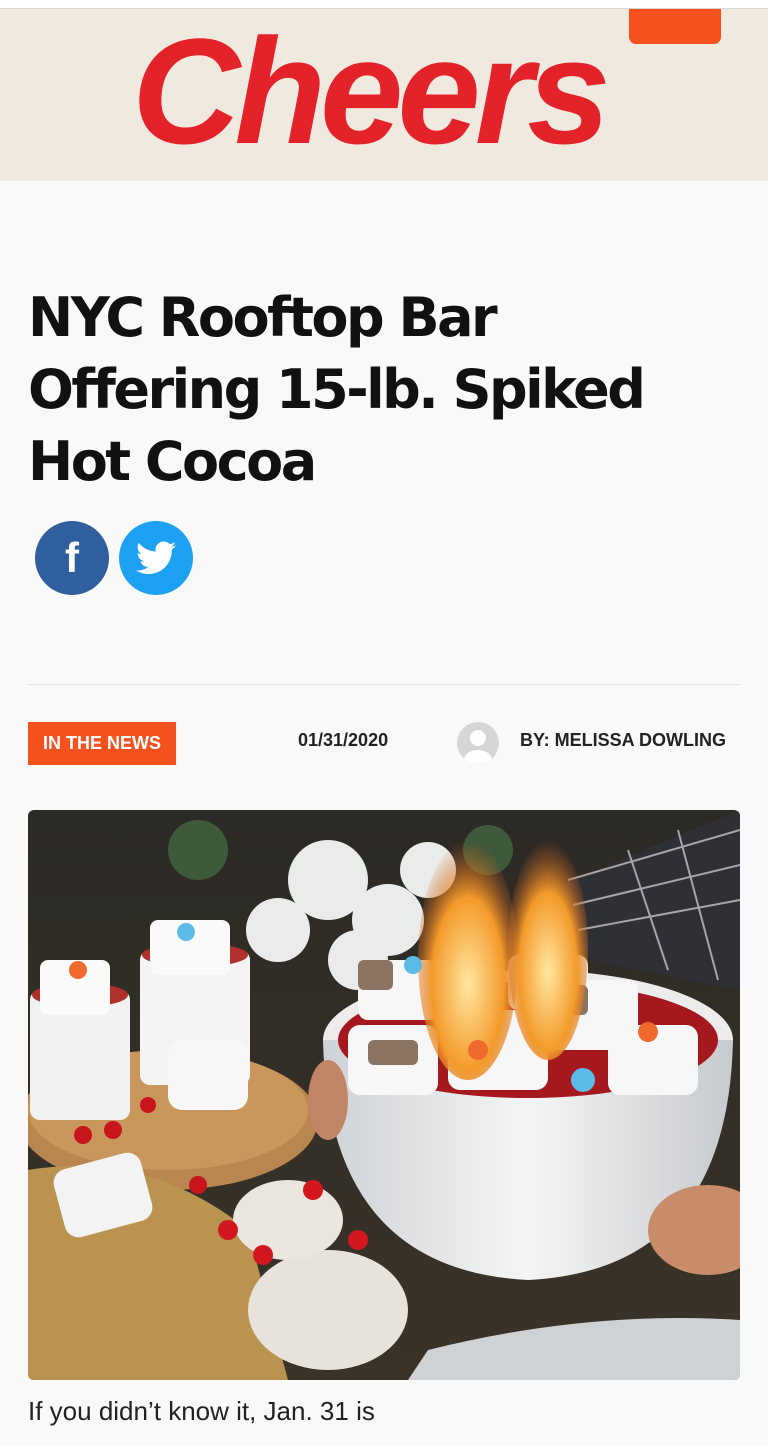  What do you see at coordinates (201, 1411) in the screenshot?
I see `article-body-start: If you didn’t know it, Jan. 31 is` at bounding box center [201, 1411].